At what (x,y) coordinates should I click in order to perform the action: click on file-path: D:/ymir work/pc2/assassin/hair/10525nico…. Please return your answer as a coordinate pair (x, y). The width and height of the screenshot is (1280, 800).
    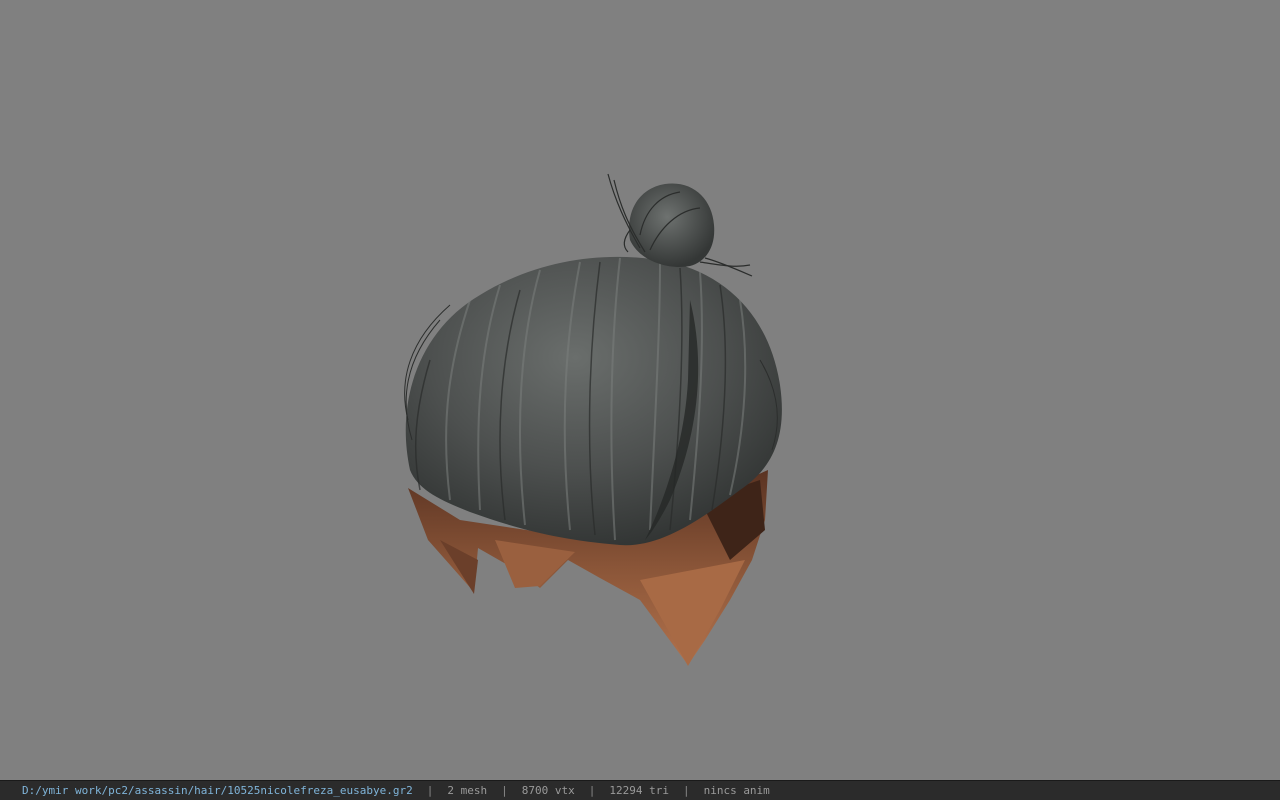
    Looking at the image, I should click on (217, 790).